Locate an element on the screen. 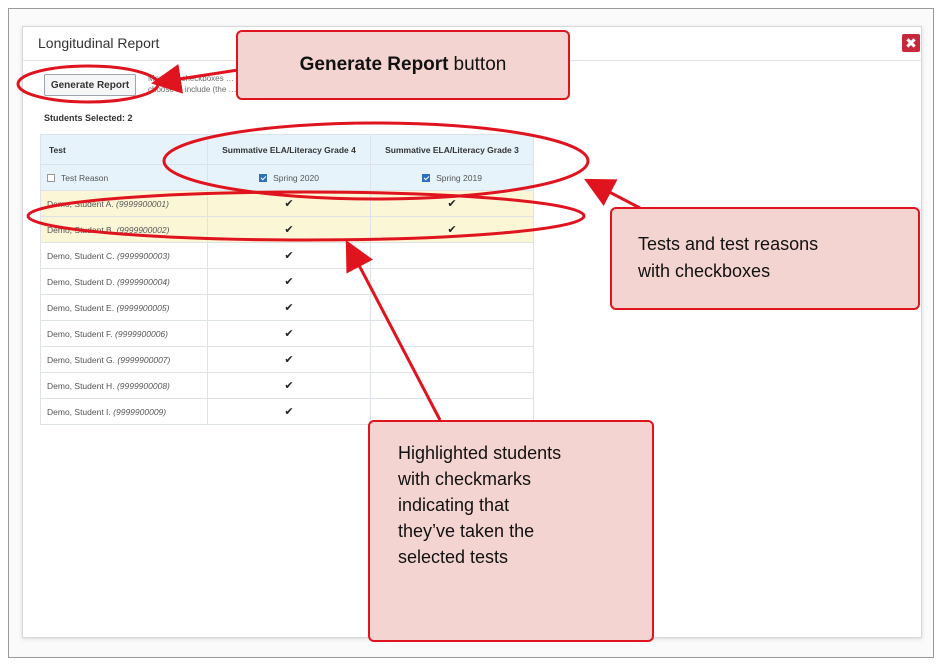  student-name-cell: Demo, Student E. (9999900005) is located at coordinates (124, 307).